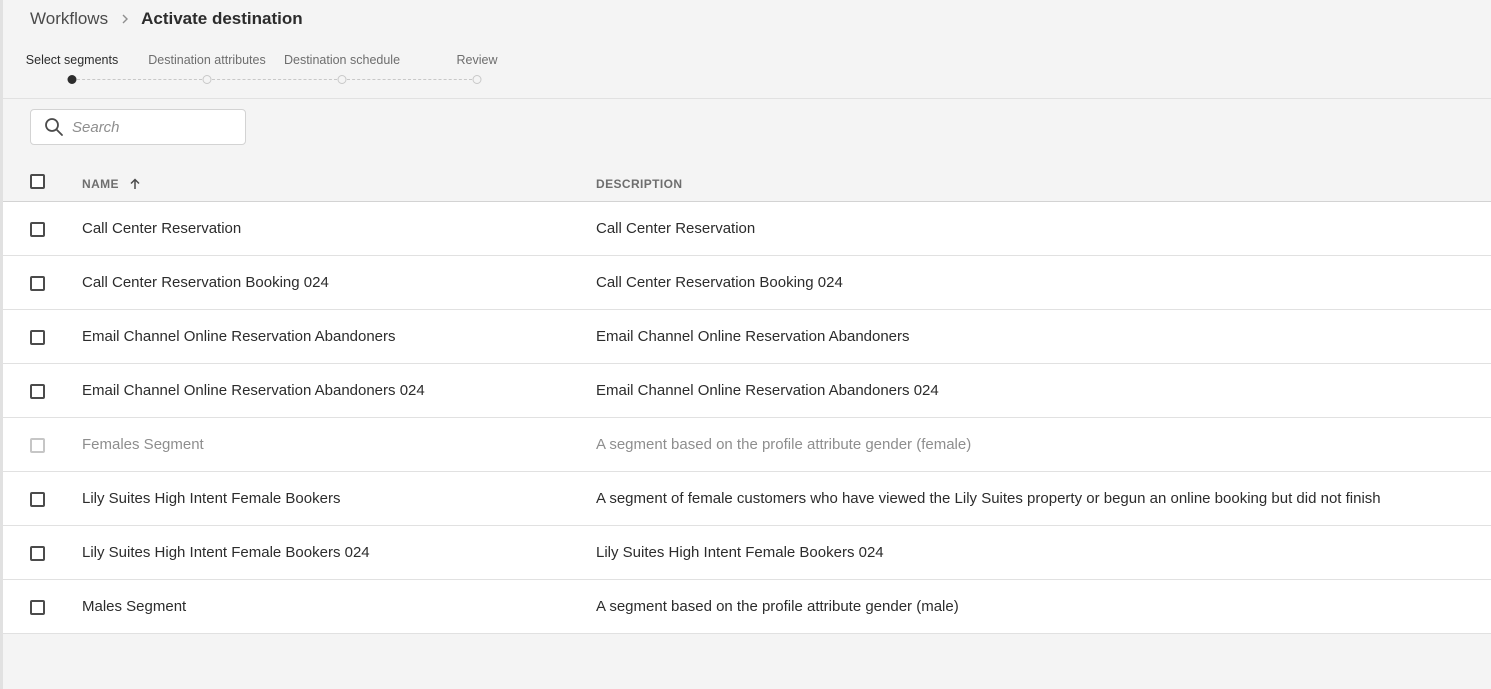 The image size is (1491, 689). Describe the element at coordinates (152, 127) in the screenshot. I see `search-input` at that location.